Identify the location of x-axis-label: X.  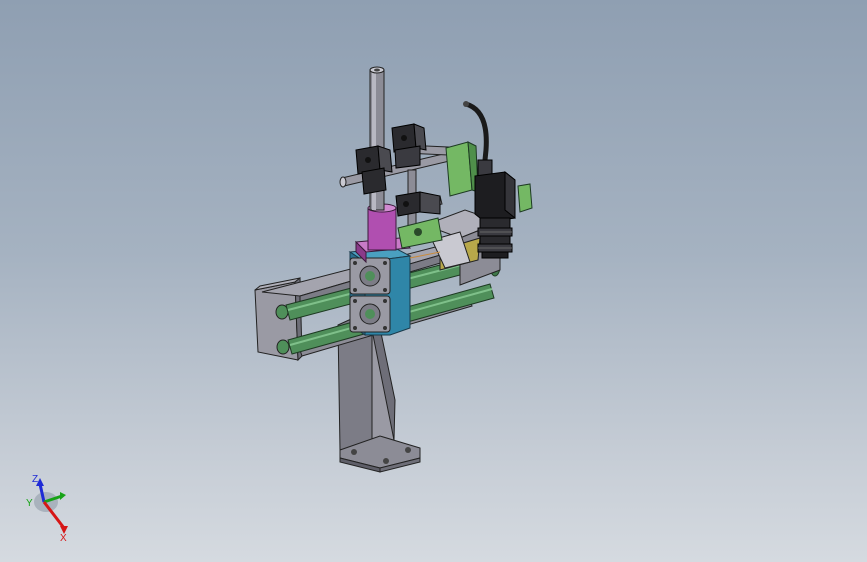
(63, 537).